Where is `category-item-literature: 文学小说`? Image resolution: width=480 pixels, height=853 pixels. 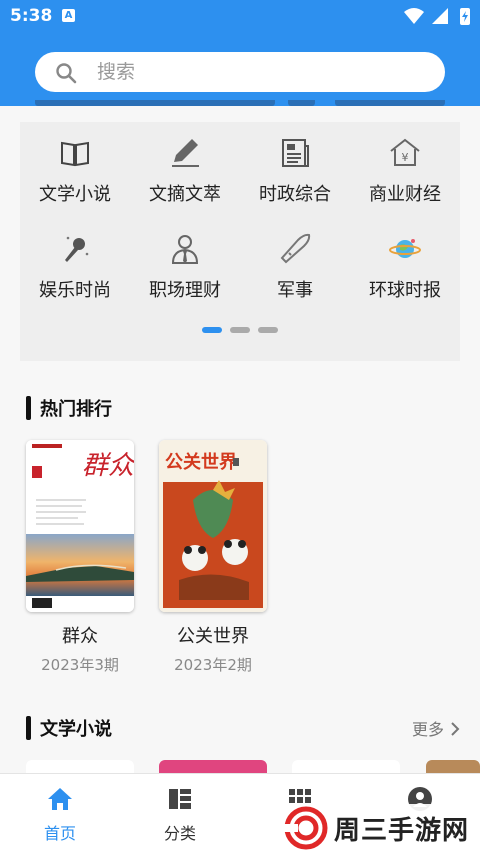 category-item-literature: 文学小说 is located at coordinates (75, 176).